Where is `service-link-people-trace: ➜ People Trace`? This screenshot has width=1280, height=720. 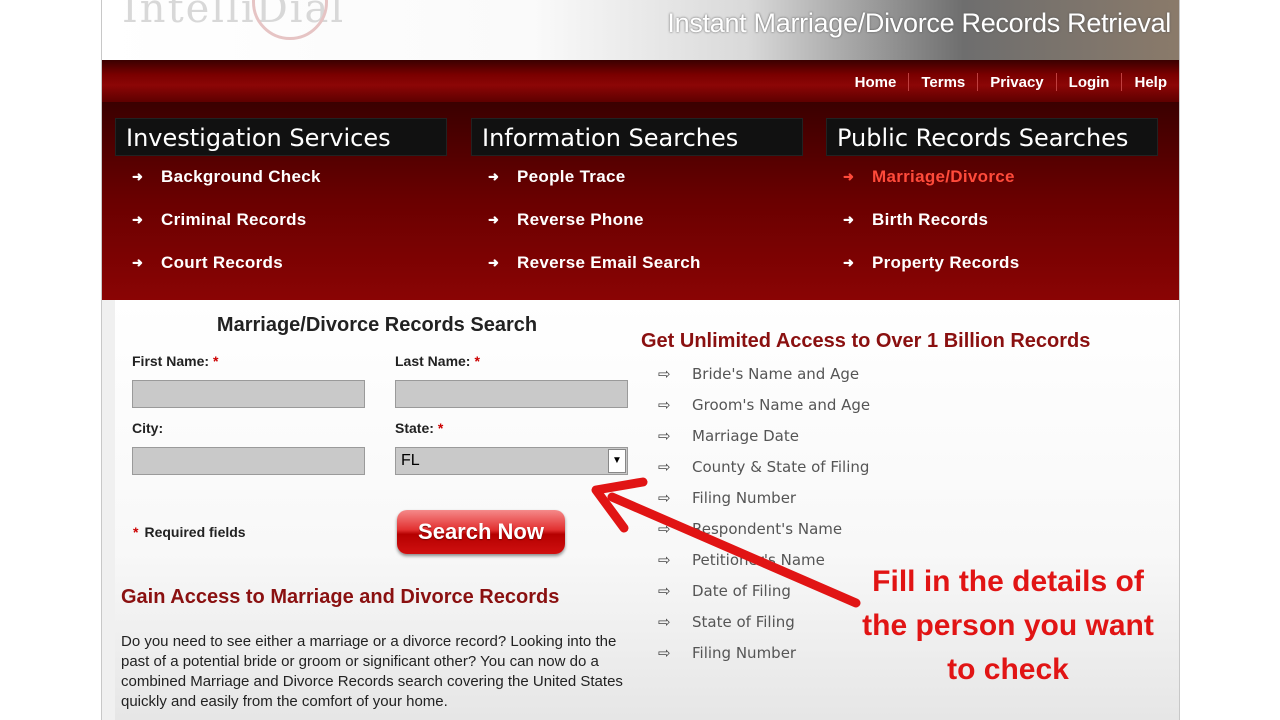 service-link-people-trace: ➜ People Trace is located at coordinates (637, 185).